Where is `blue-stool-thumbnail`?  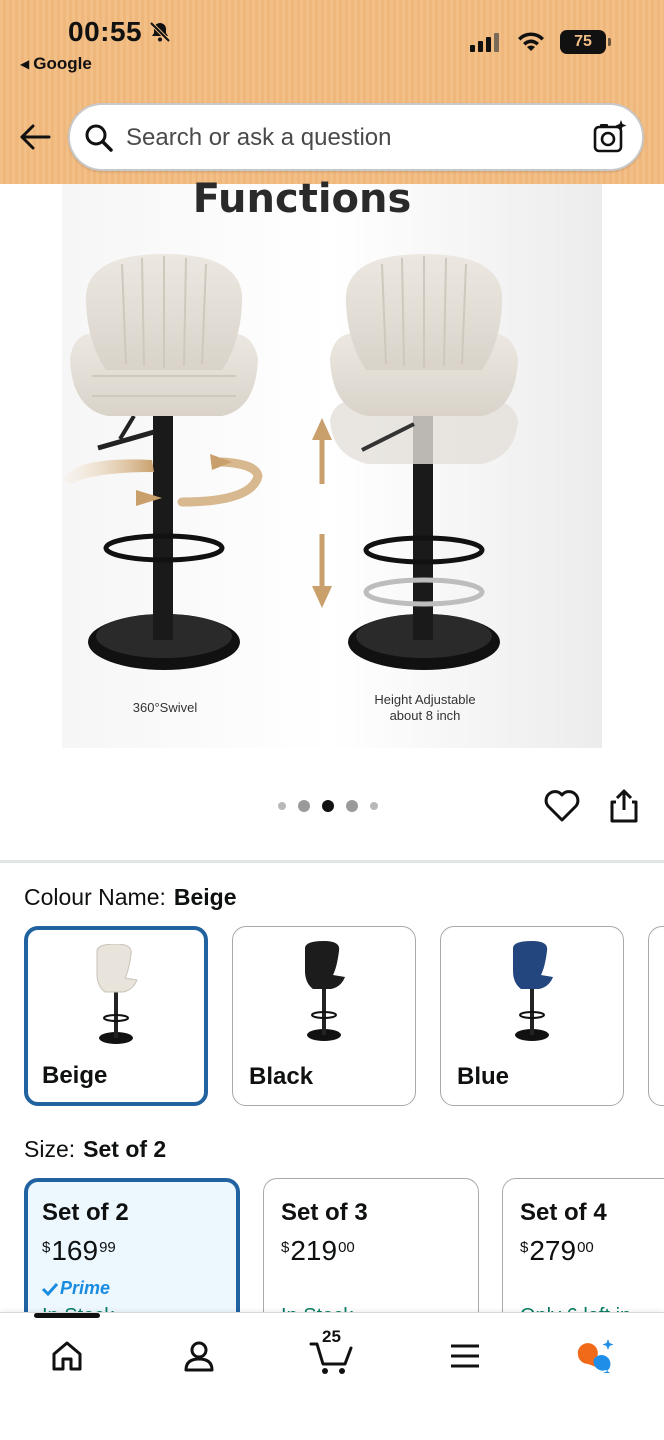 blue-stool-thumbnail is located at coordinates (532, 991).